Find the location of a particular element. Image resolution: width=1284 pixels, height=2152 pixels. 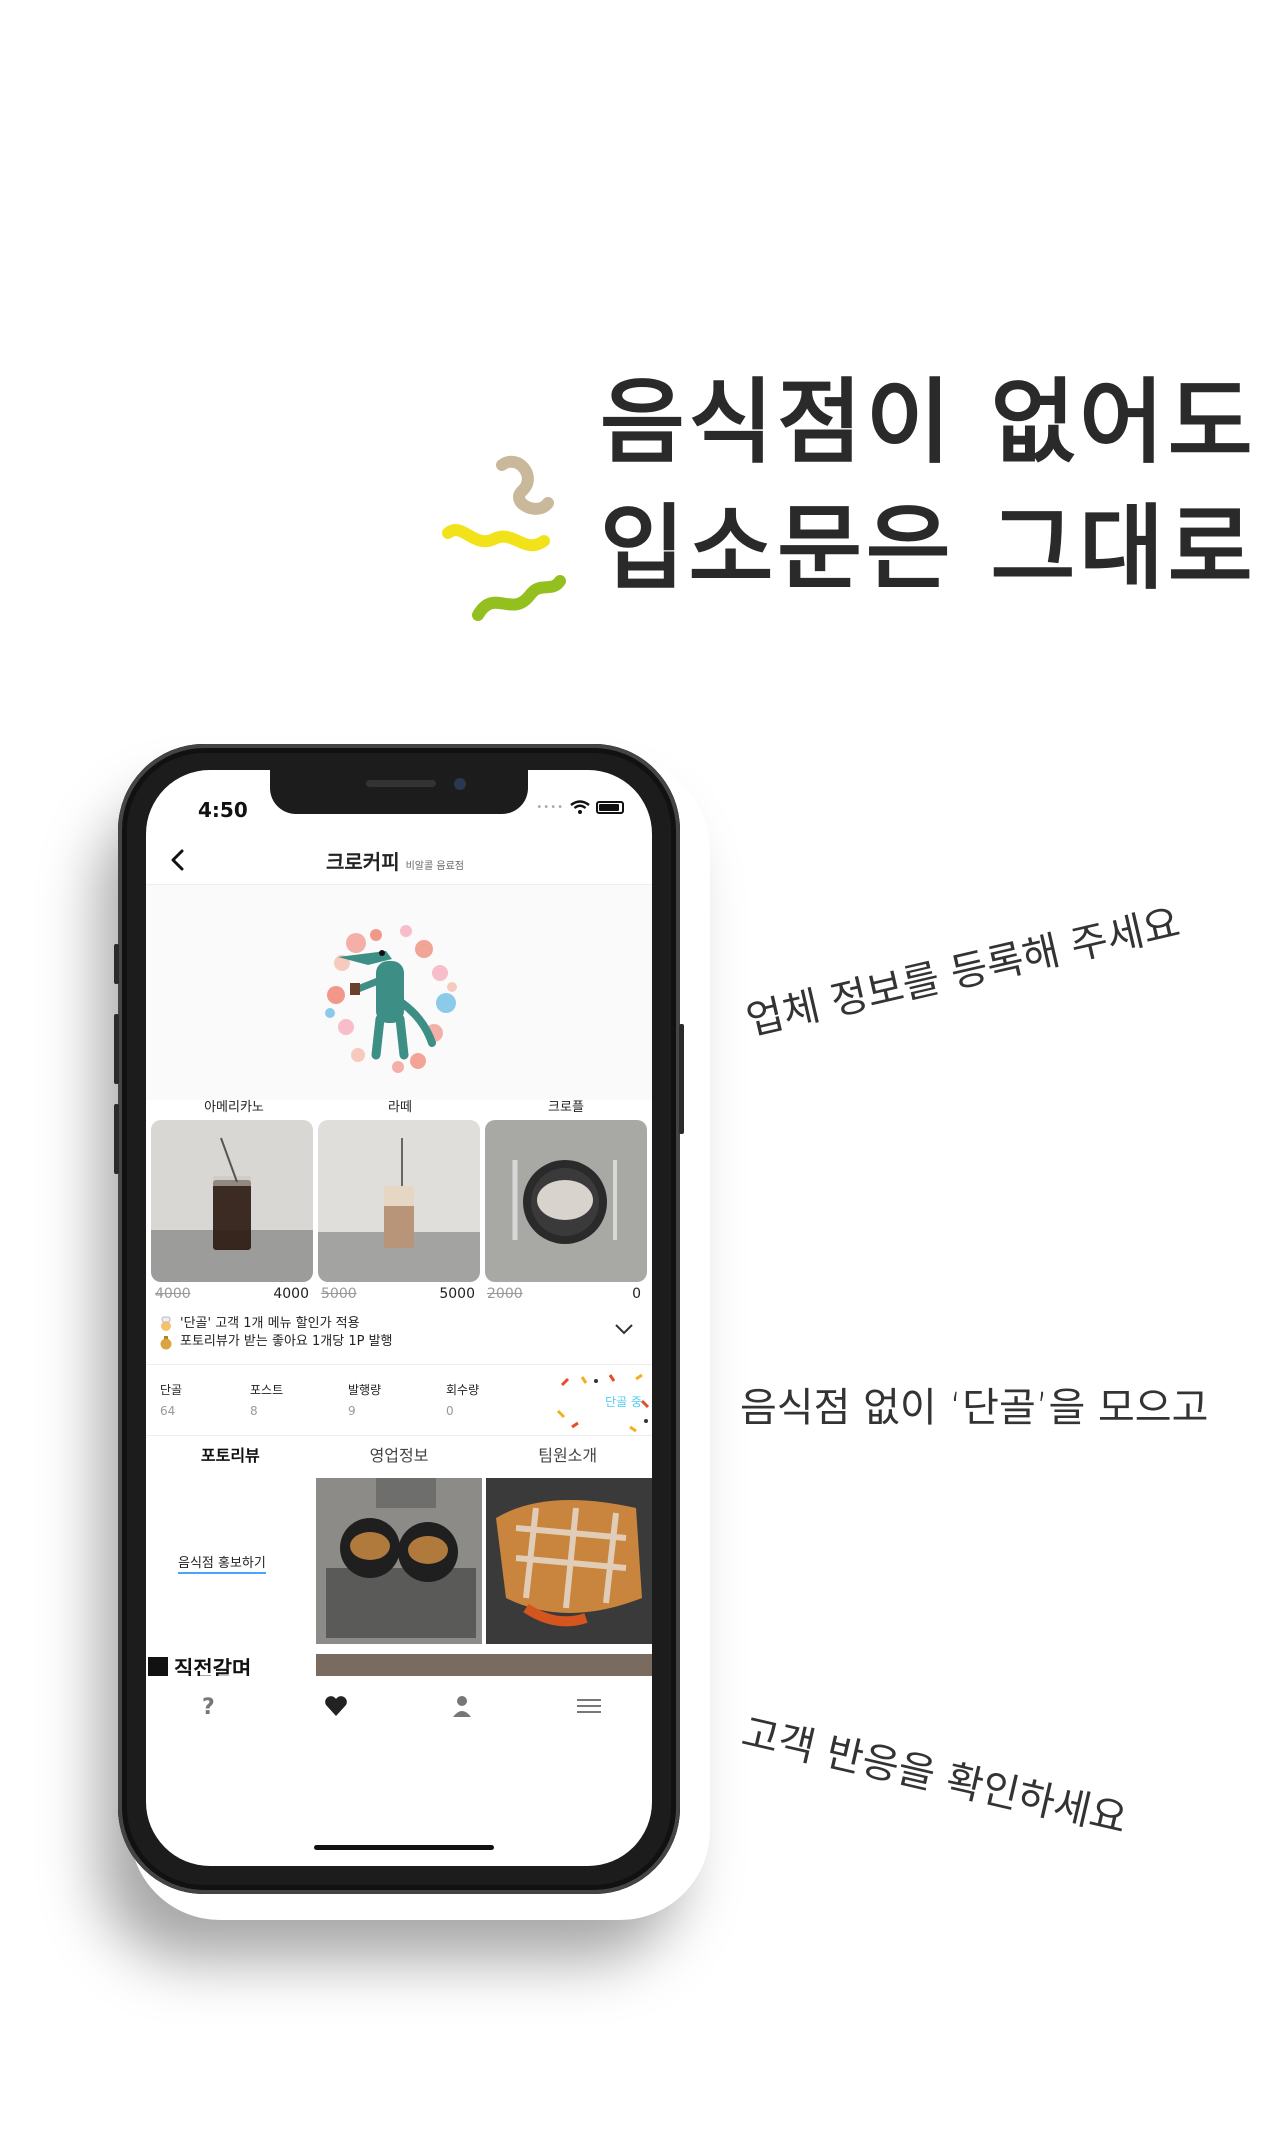

battery-icon is located at coordinates (610, 807).